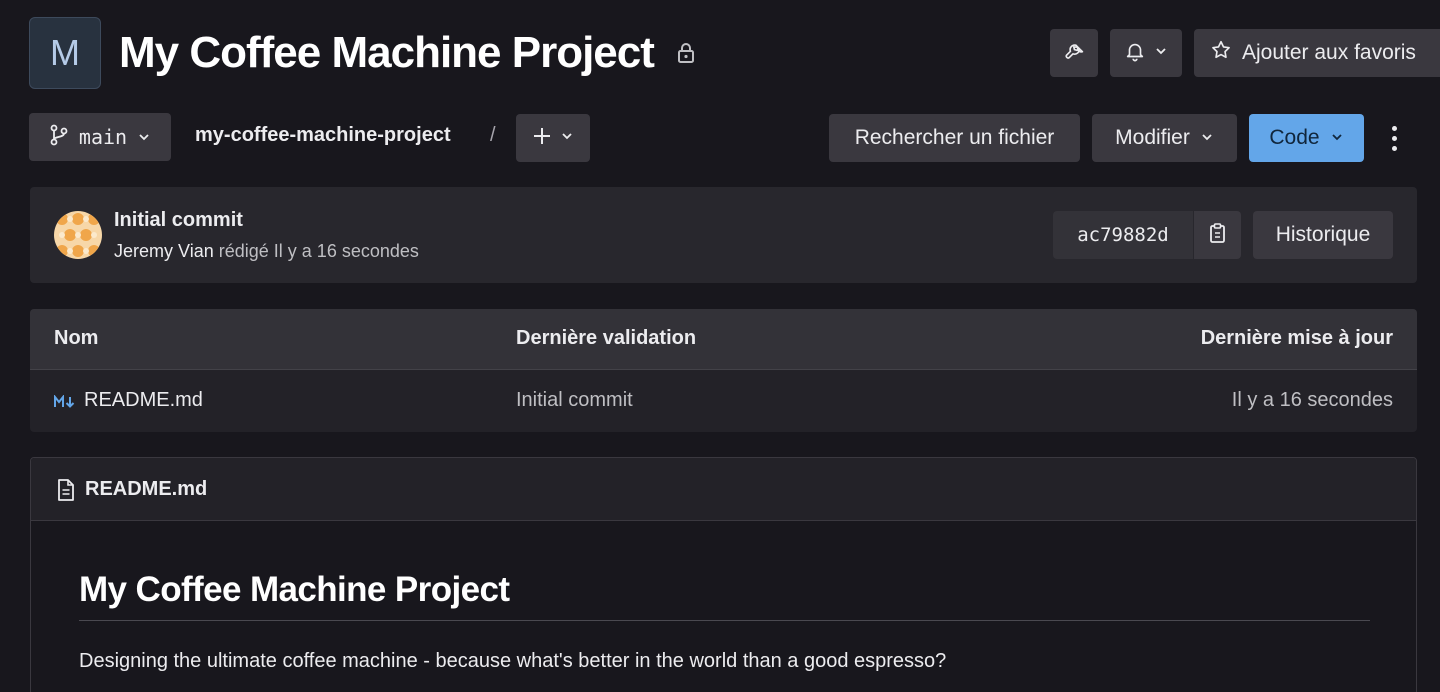 The height and width of the screenshot is (692, 1440). Describe the element at coordinates (723, 489) in the screenshot. I see `readme-header: README.md` at that location.